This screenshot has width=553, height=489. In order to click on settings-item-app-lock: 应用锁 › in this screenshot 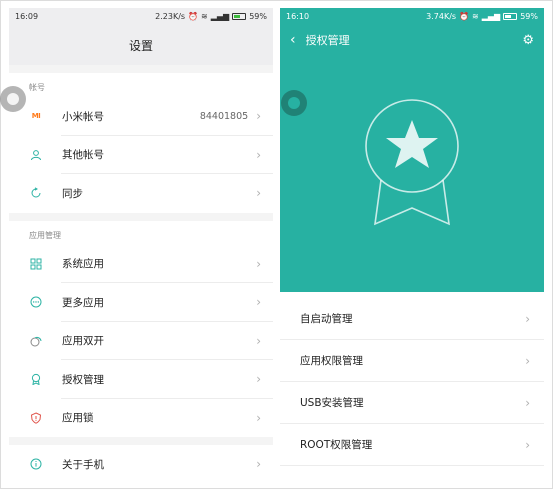, I will do `click(141, 418)`.